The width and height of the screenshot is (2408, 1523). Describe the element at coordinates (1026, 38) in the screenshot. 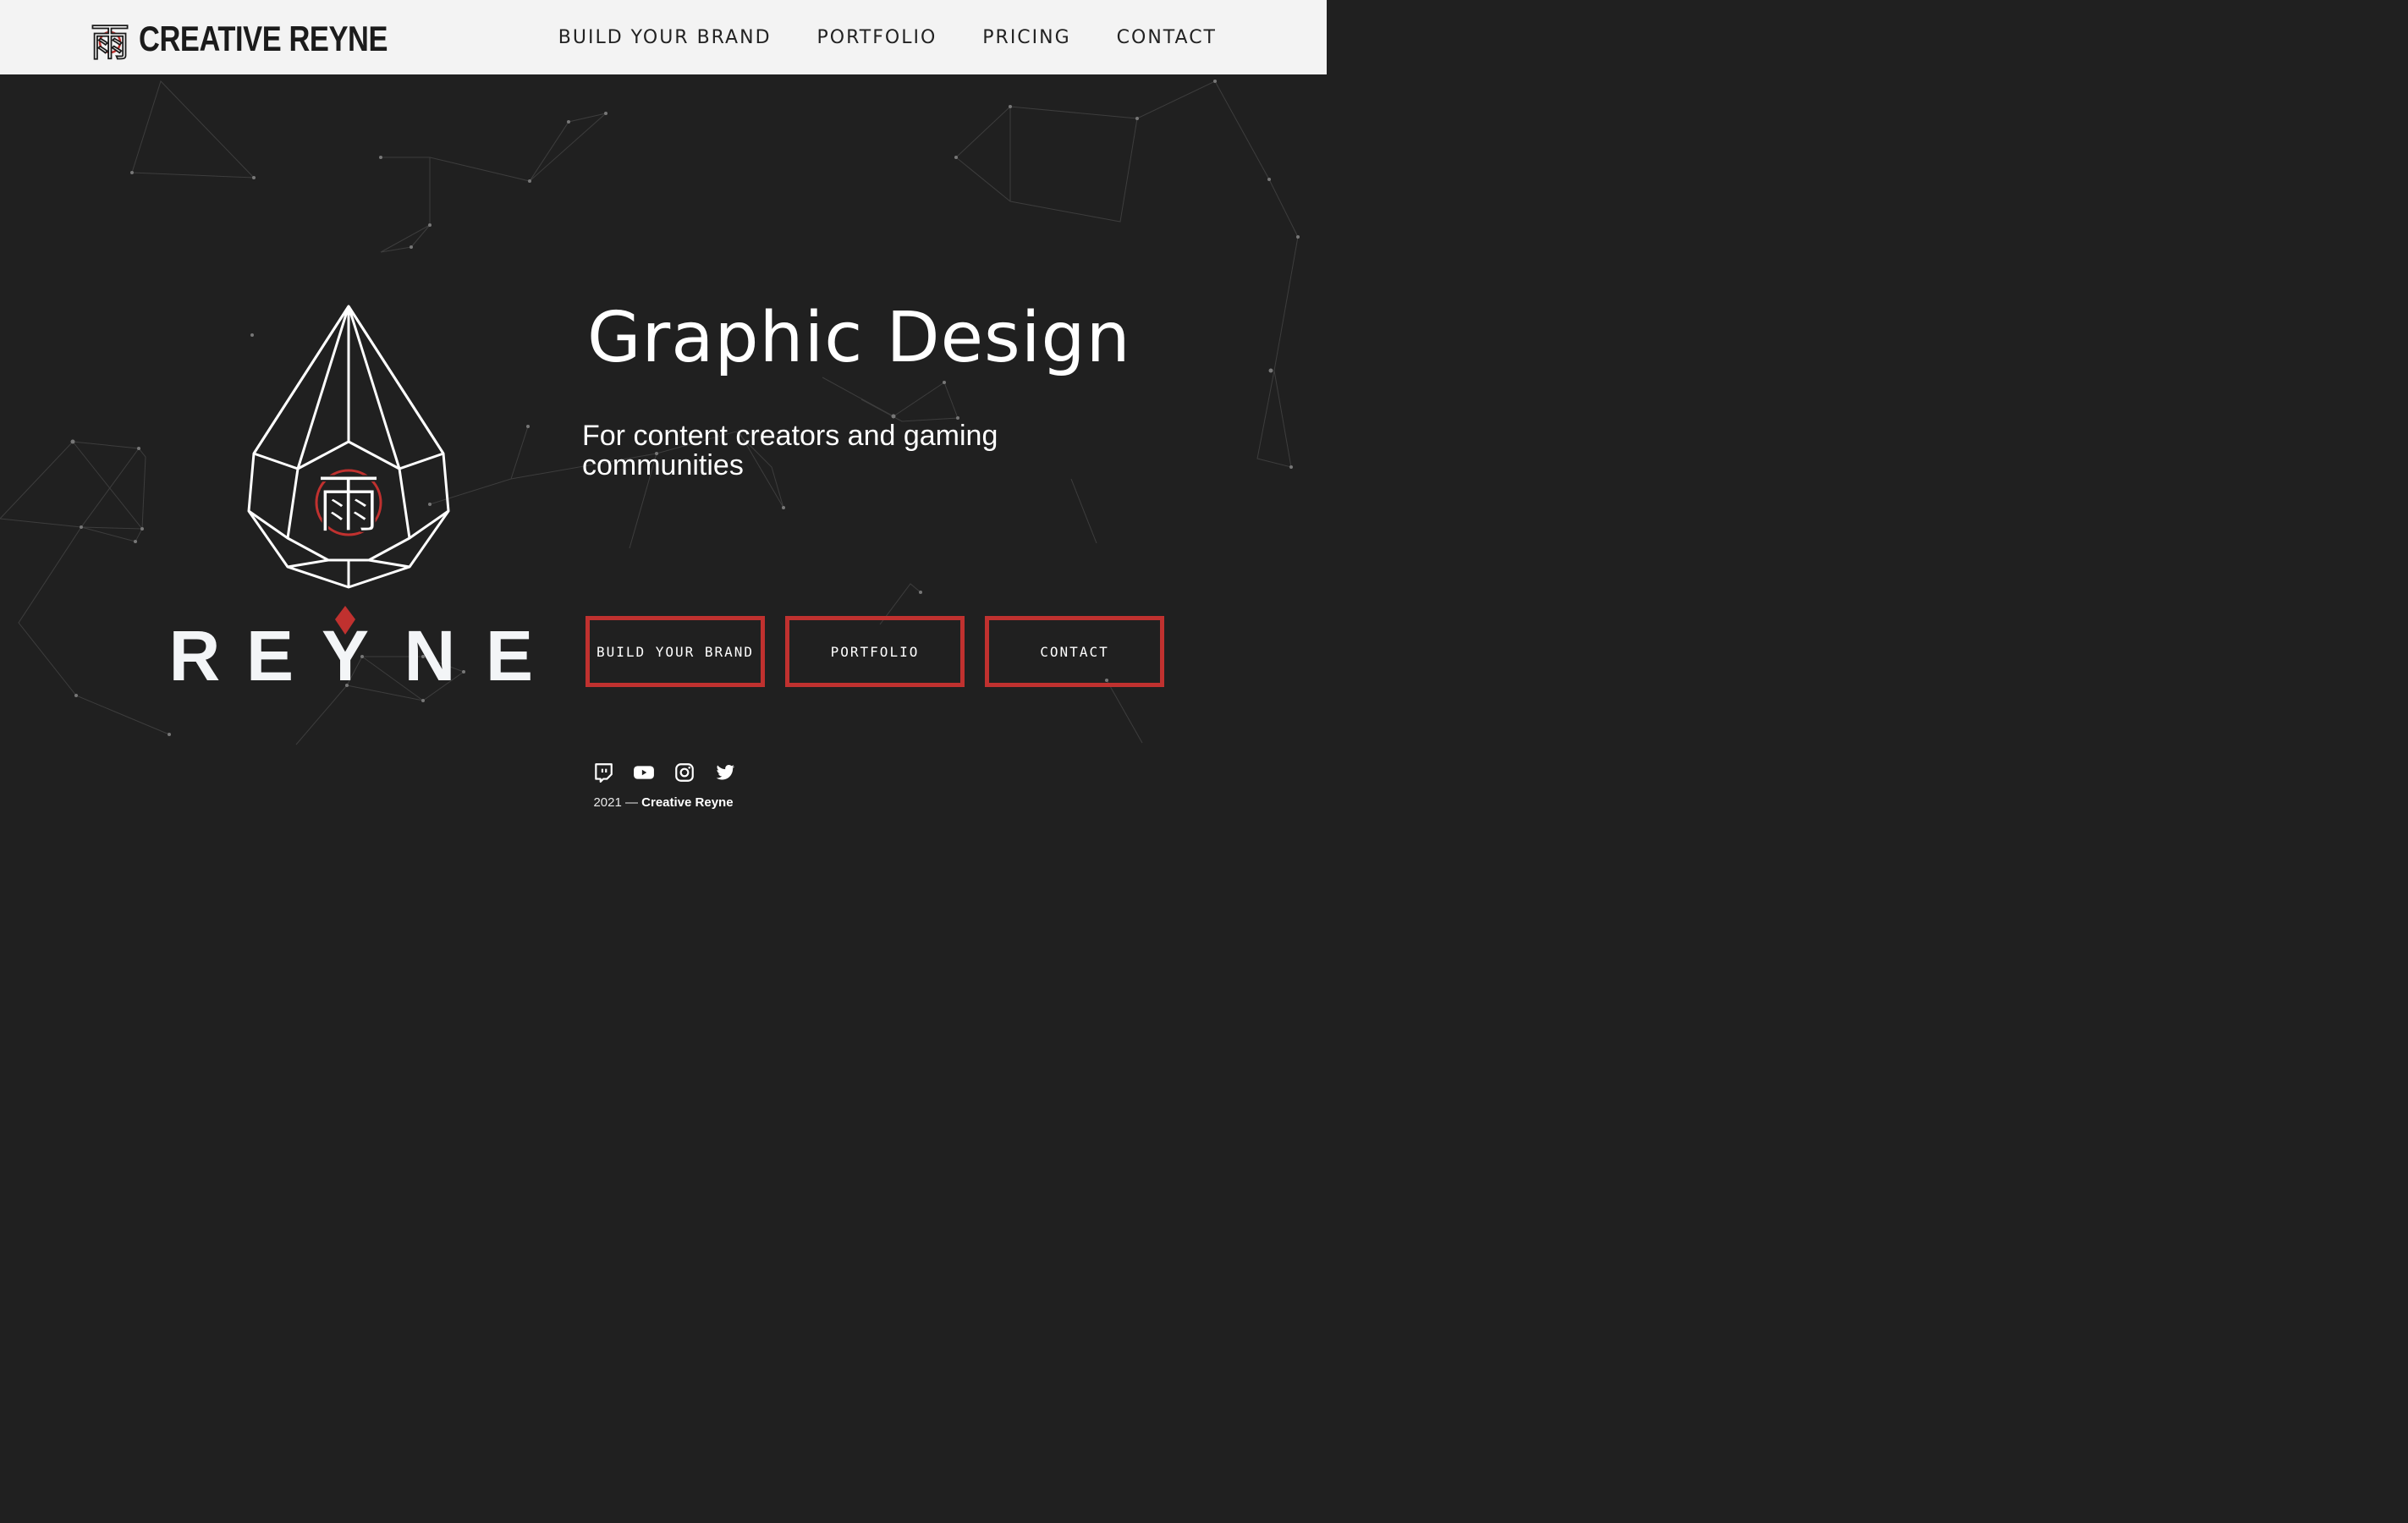

I see `nav-pricing: PRICING` at that location.